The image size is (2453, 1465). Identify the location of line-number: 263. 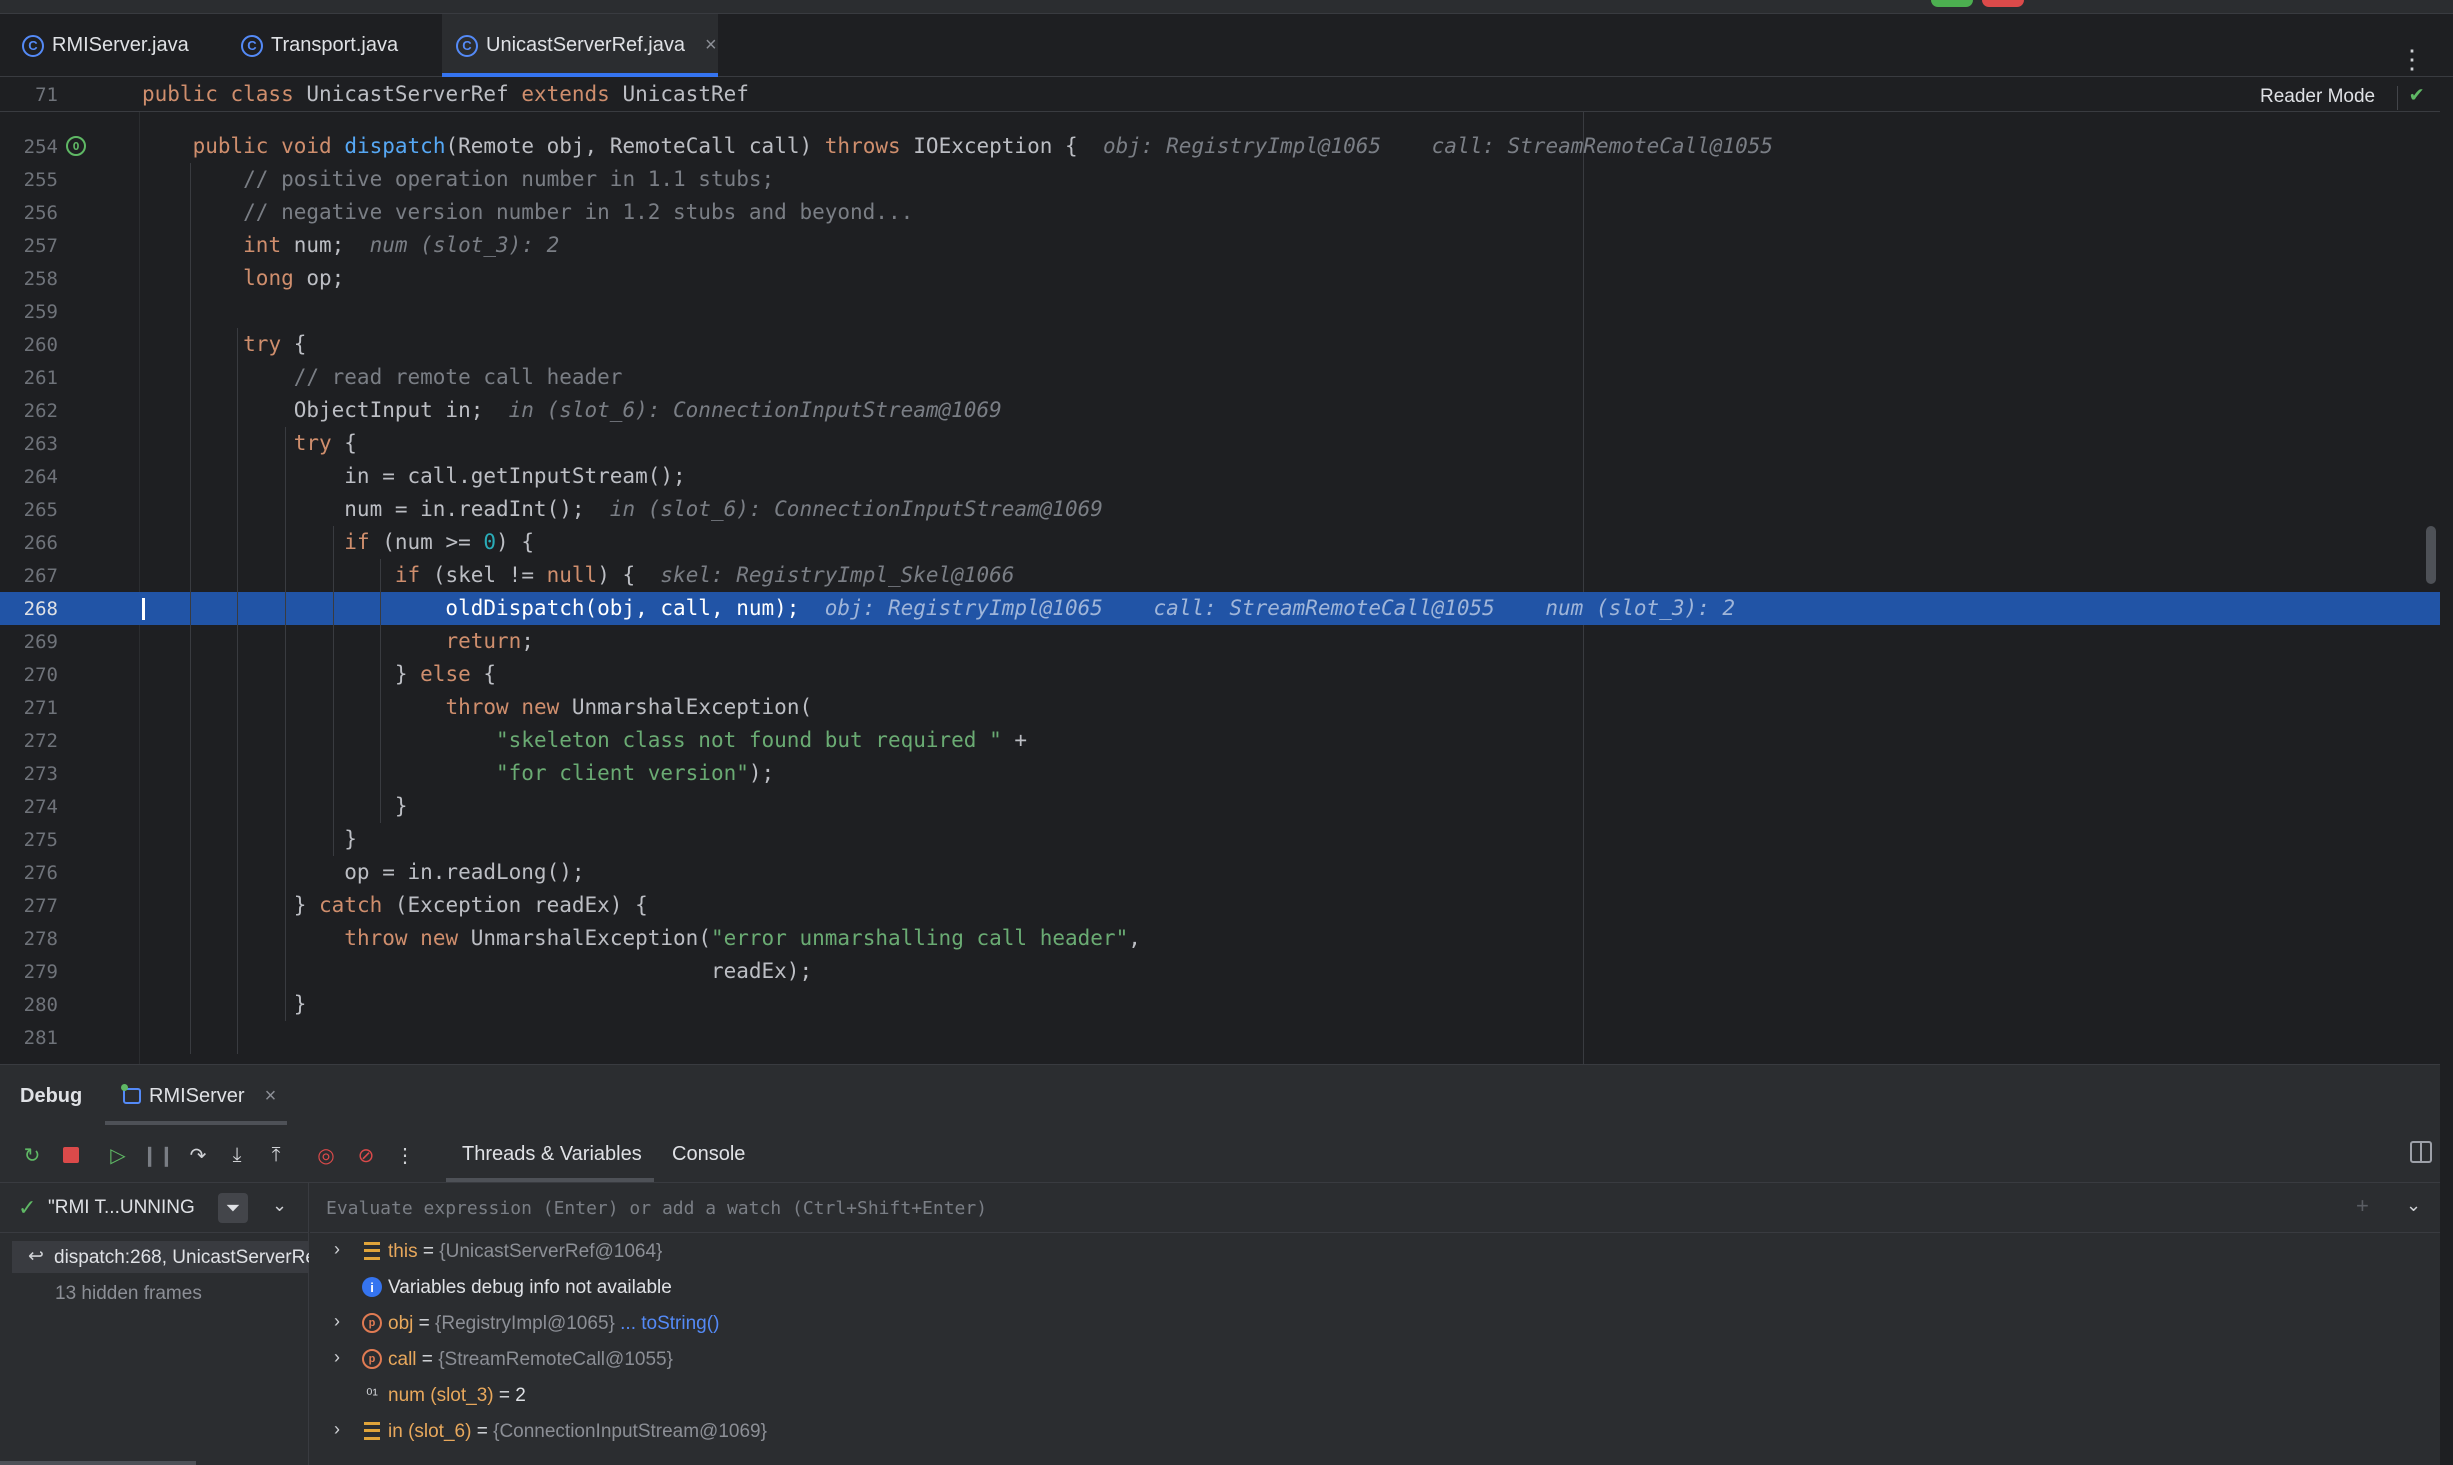
(29, 444).